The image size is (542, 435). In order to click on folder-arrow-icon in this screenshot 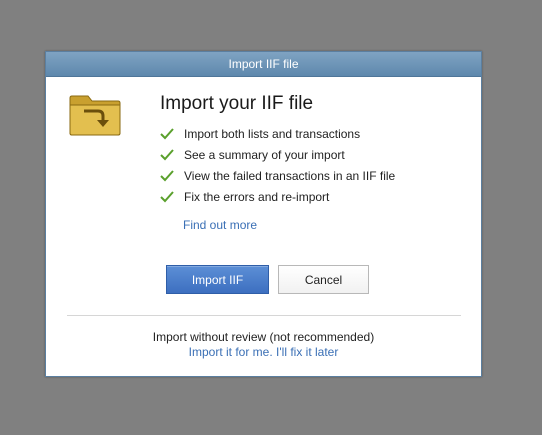, I will do `click(95, 115)`.